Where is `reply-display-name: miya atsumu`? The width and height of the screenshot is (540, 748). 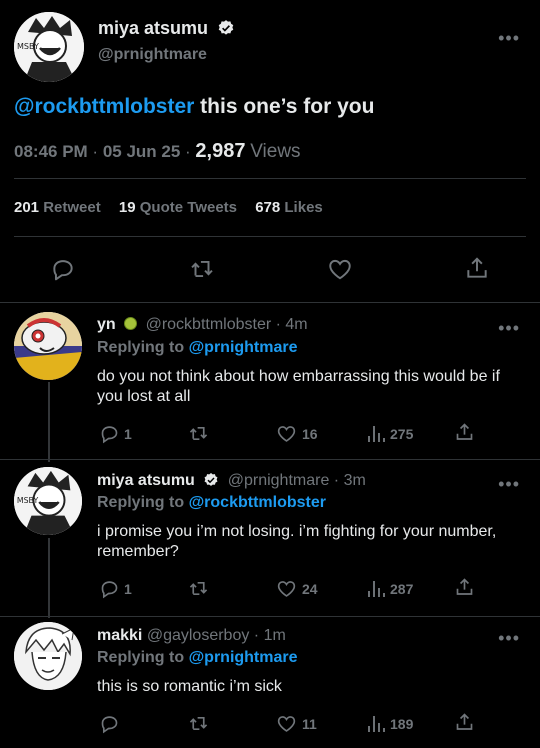 reply-display-name: miya atsumu is located at coordinates (146, 480).